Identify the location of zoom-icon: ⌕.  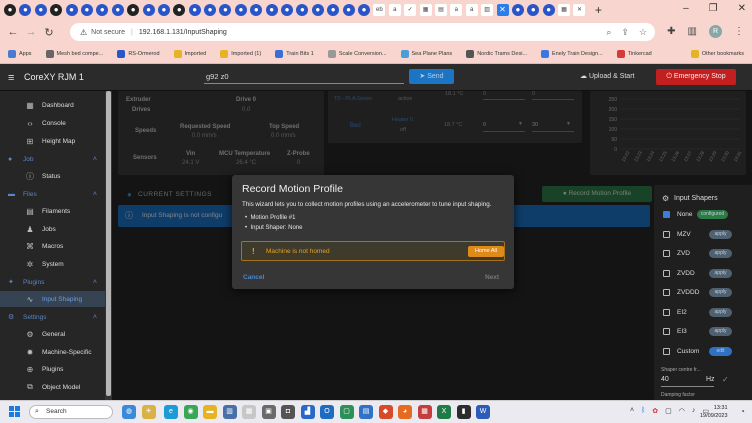
(608, 32).